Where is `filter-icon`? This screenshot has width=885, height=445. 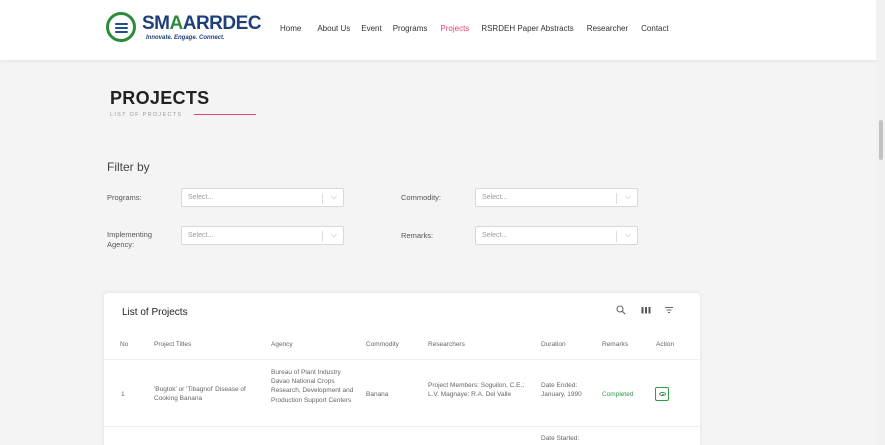
filter-icon is located at coordinates (669, 311).